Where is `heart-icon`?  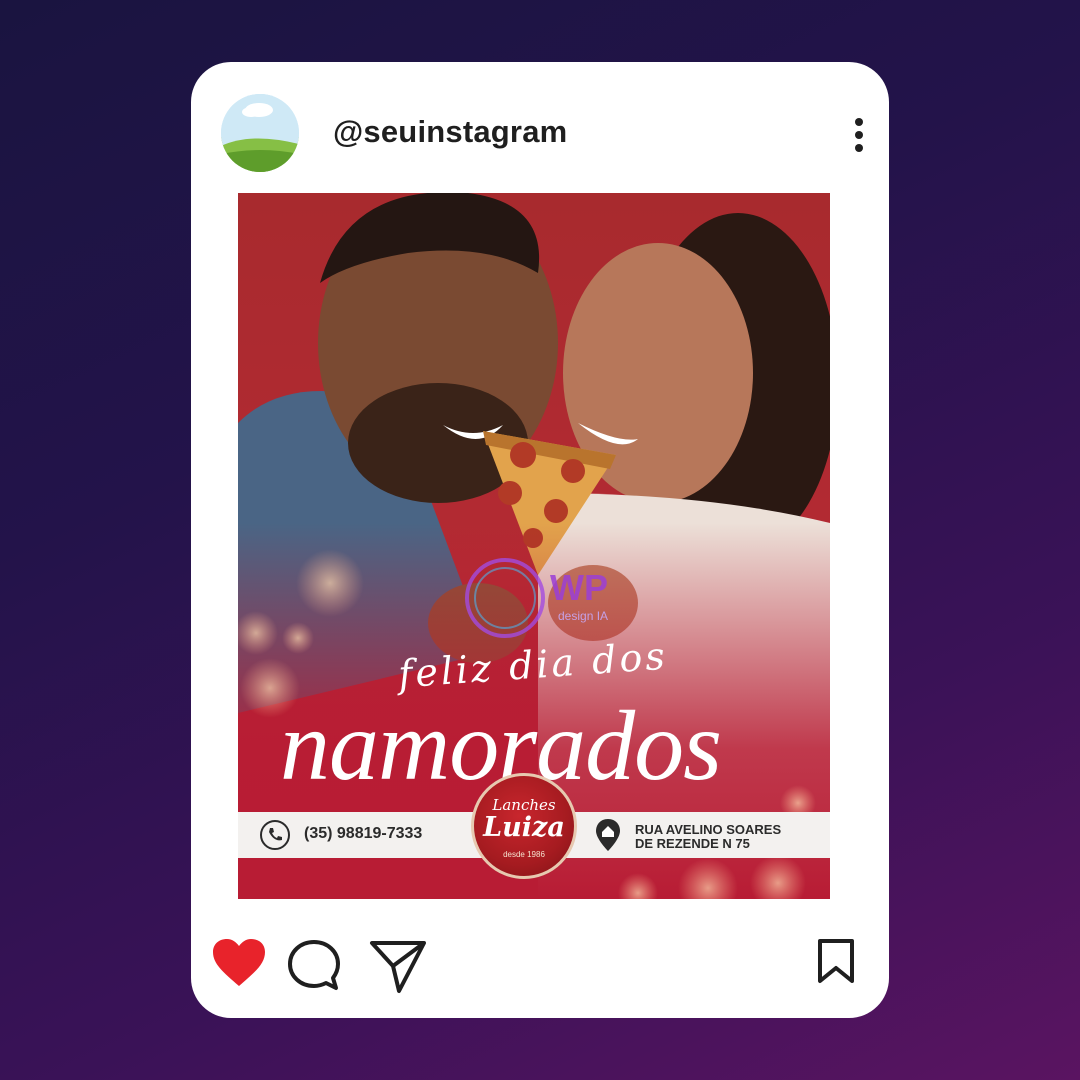 heart-icon is located at coordinates (239, 965).